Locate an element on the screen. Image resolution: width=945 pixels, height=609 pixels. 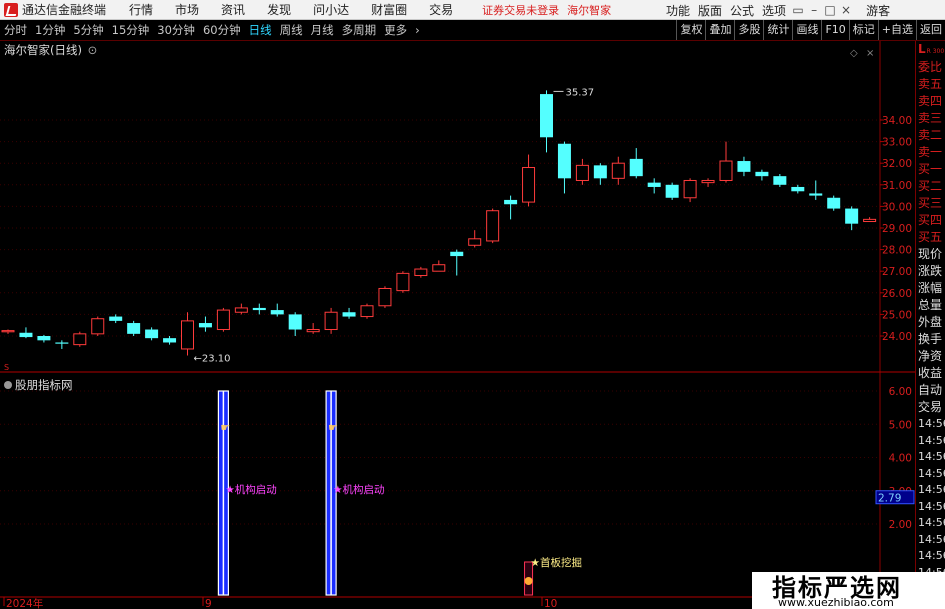
period-more: 更多 is located at coordinates (395, 30).